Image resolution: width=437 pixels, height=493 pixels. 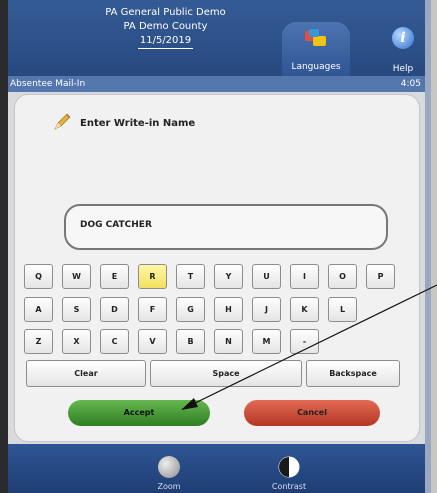 What do you see at coordinates (316, 49) in the screenshot?
I see `languages-tab: Languages` at bounding box center [316, 49].